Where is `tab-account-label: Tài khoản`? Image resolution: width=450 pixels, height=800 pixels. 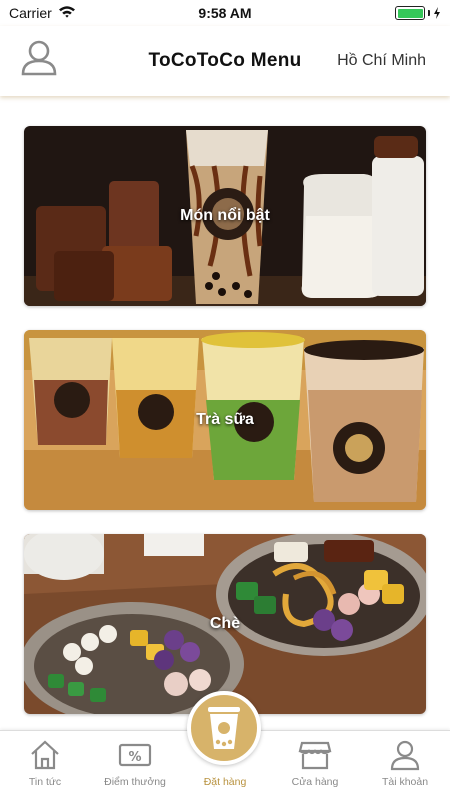 tab-account-label: Tài khoản is located at coordinates (405, 782).